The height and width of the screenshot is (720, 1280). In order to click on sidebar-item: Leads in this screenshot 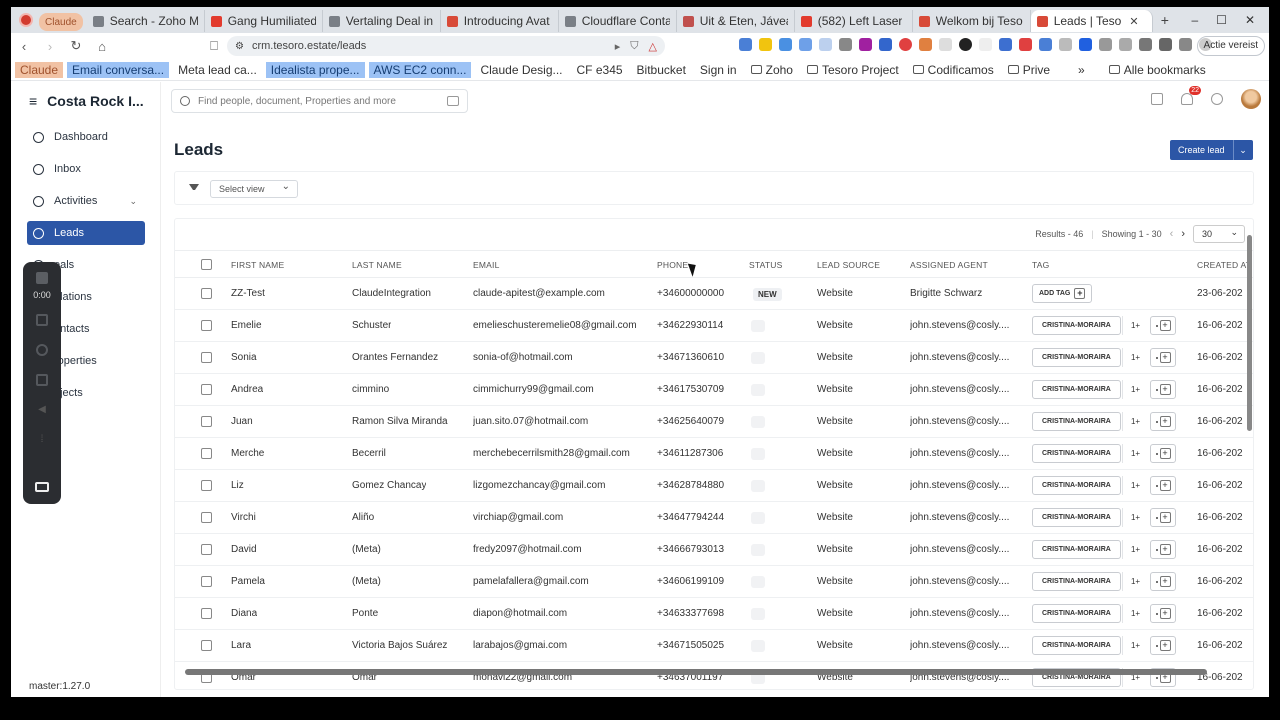, I will do `click(86, 233)`.